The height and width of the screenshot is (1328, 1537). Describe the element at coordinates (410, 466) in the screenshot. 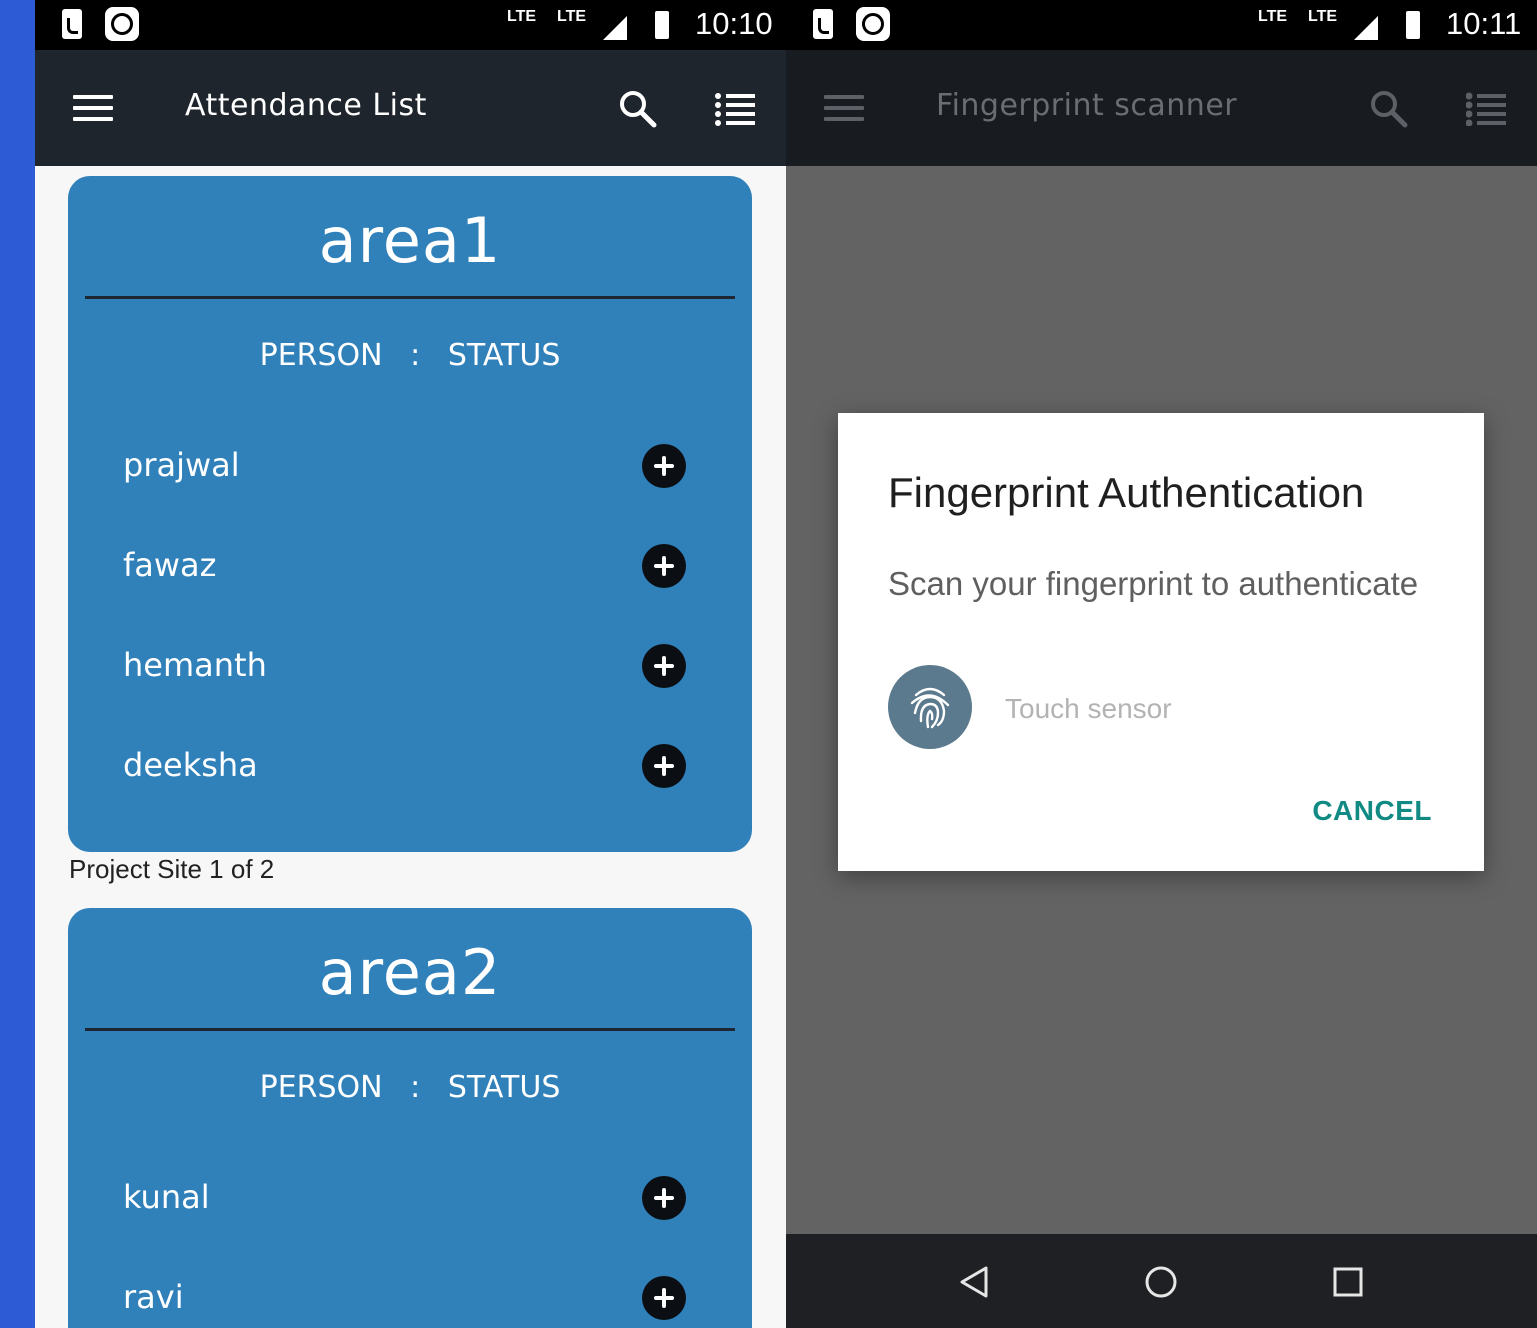

I see `list-item: prajwal` at that location.